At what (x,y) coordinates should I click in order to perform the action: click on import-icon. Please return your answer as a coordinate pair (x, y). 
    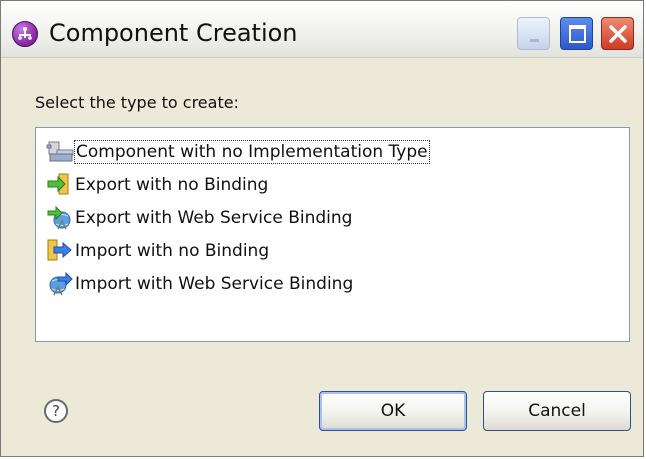
    Looking at the image, I should click on (60, 251).